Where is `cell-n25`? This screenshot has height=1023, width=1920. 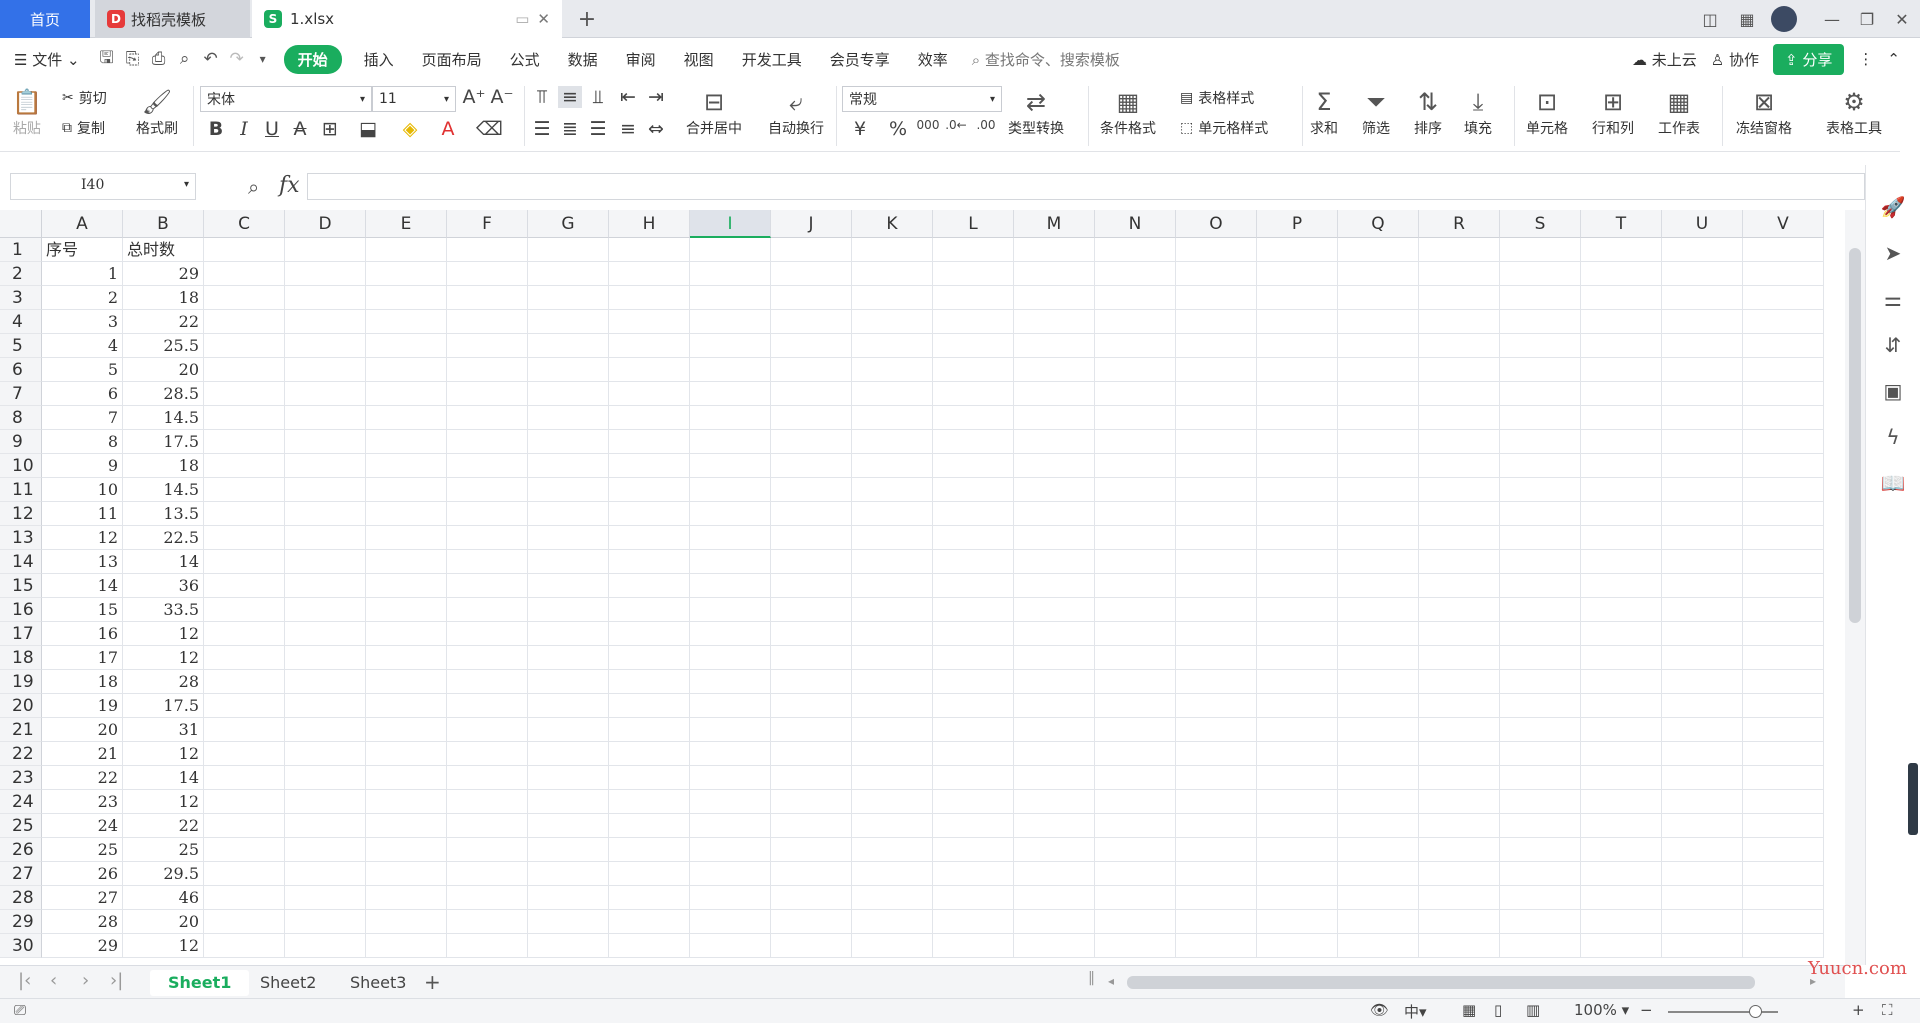
cell-n25 is located at coordinates (1135, 826).